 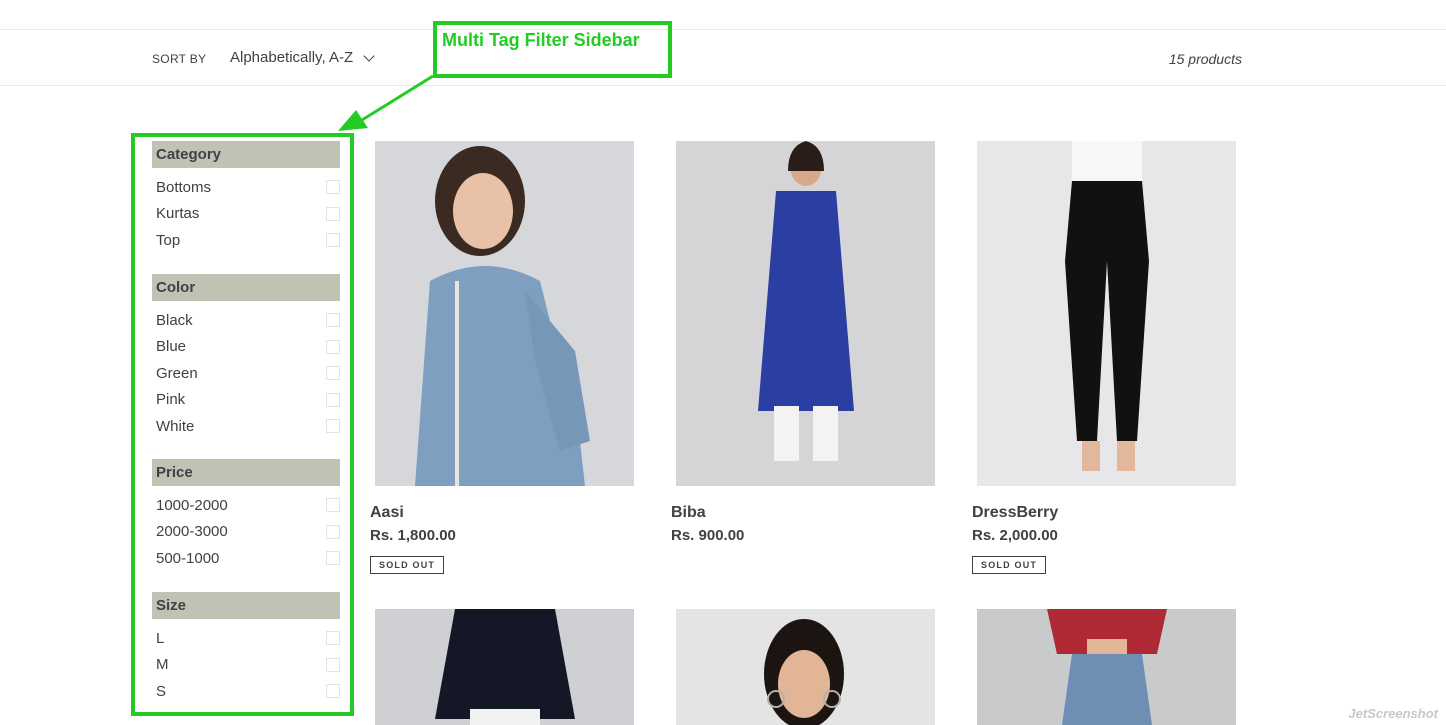 What do you see at coordinates (246, 154) in the screenshot?
I see `filter-group-title: Category` at bounding box center [246, 154].